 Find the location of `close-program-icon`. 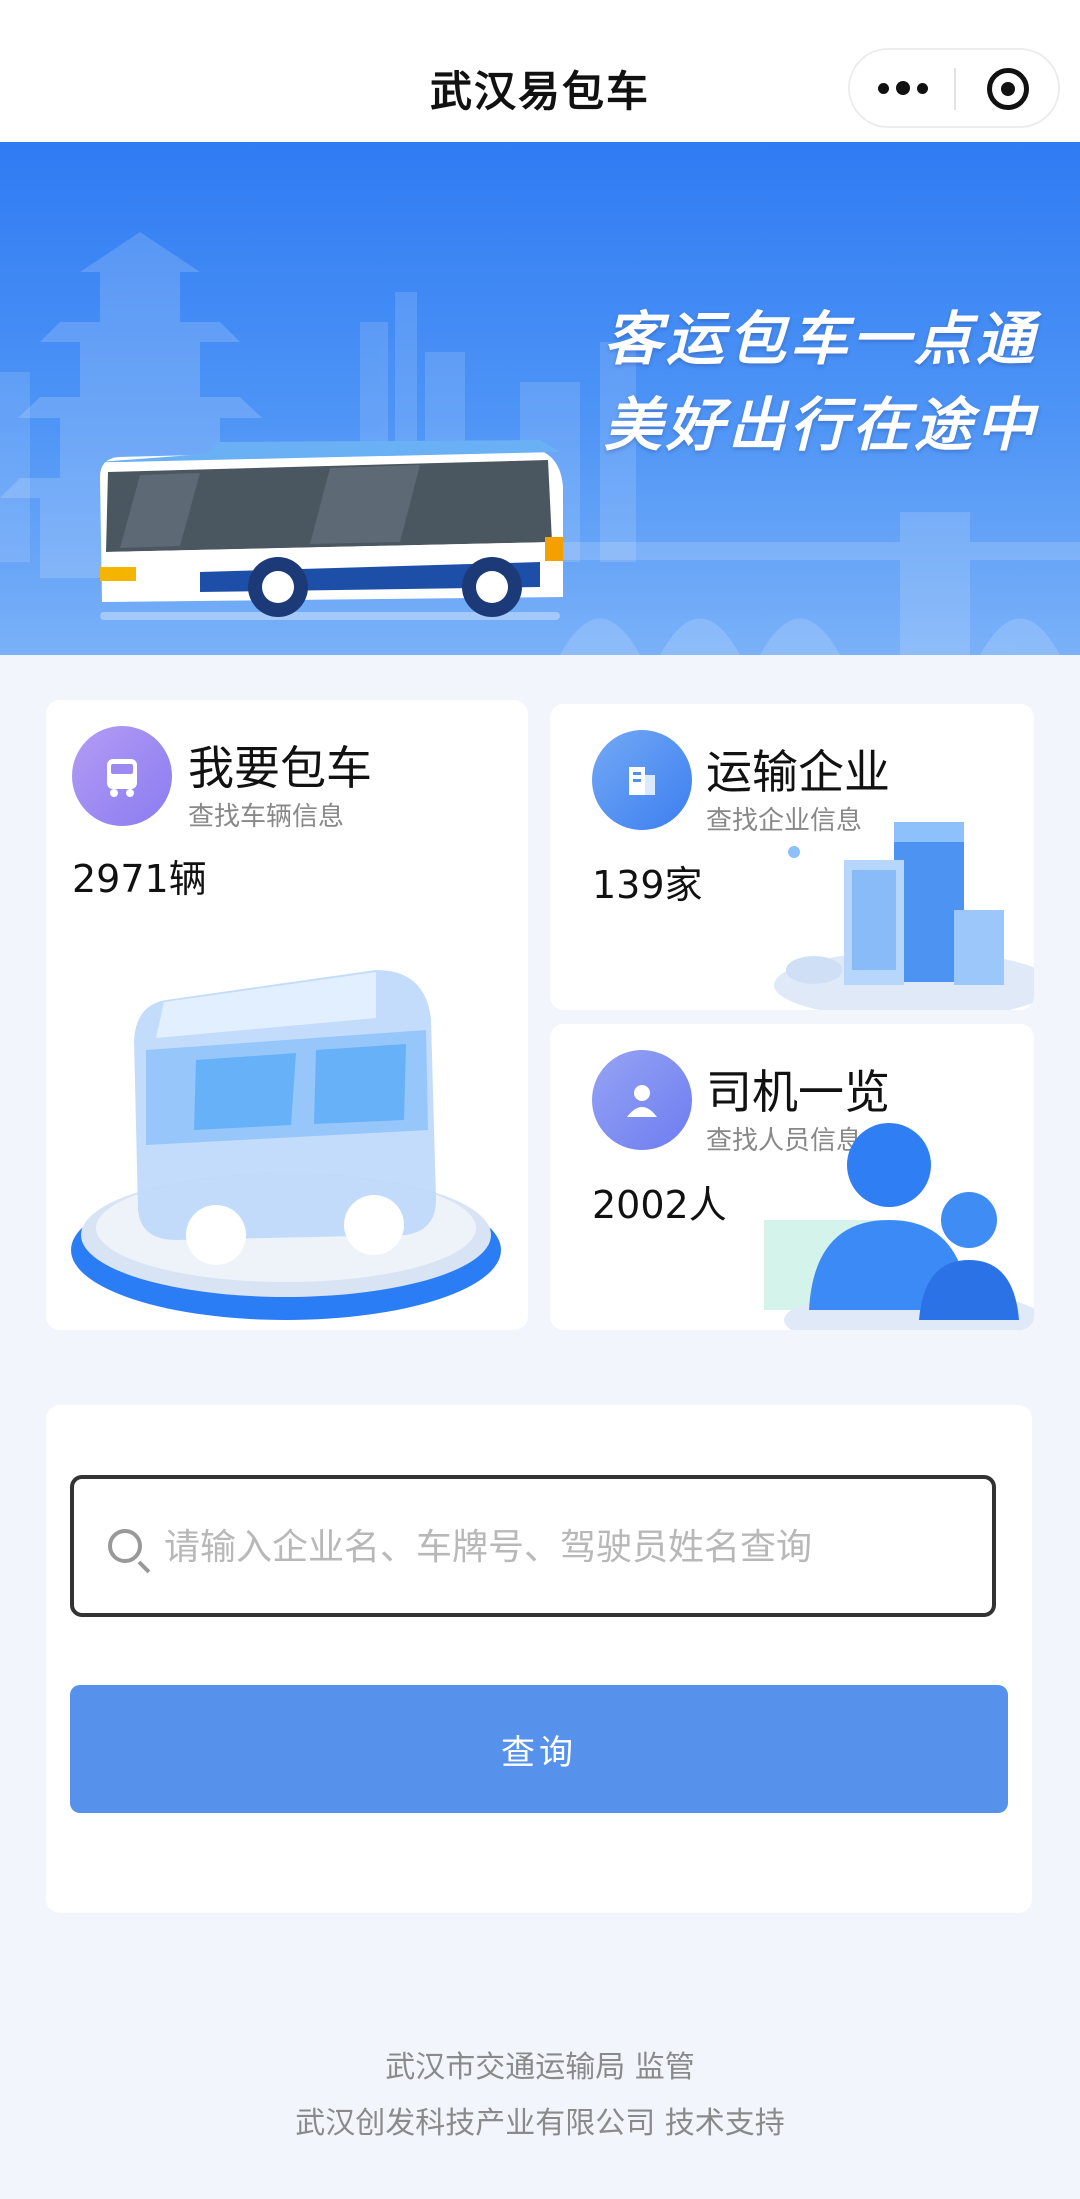

close-program-icon is located at coordinates (1008, 89).